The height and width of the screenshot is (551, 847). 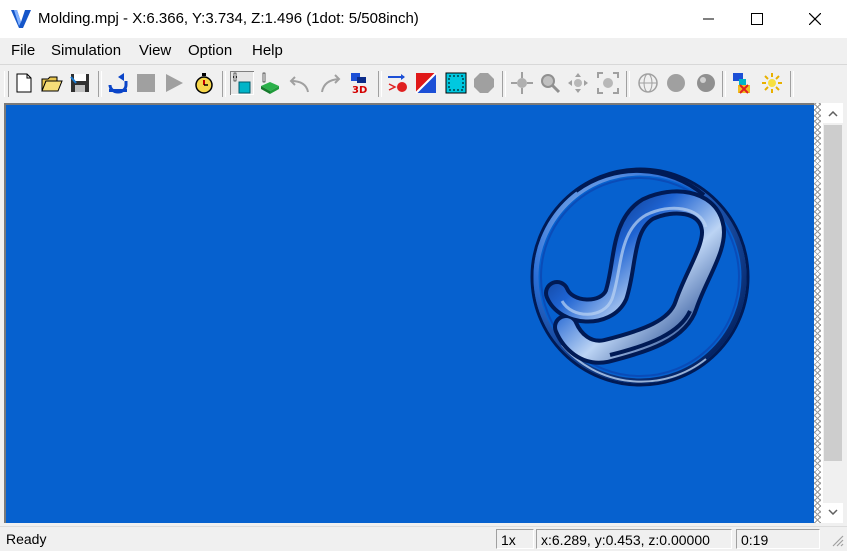 I want to click on zoom-icon, so click(x=551, y=84).